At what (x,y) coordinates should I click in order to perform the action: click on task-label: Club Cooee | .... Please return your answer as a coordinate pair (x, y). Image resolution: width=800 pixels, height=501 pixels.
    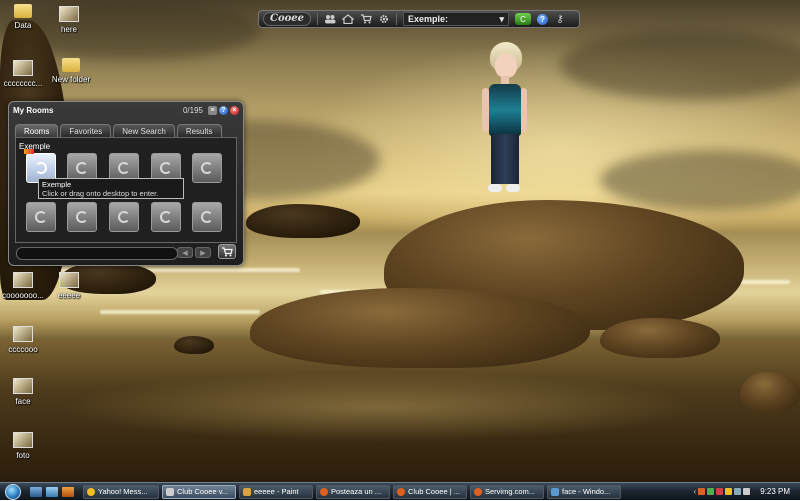
    Looking at the image, I should click on (434, 491).